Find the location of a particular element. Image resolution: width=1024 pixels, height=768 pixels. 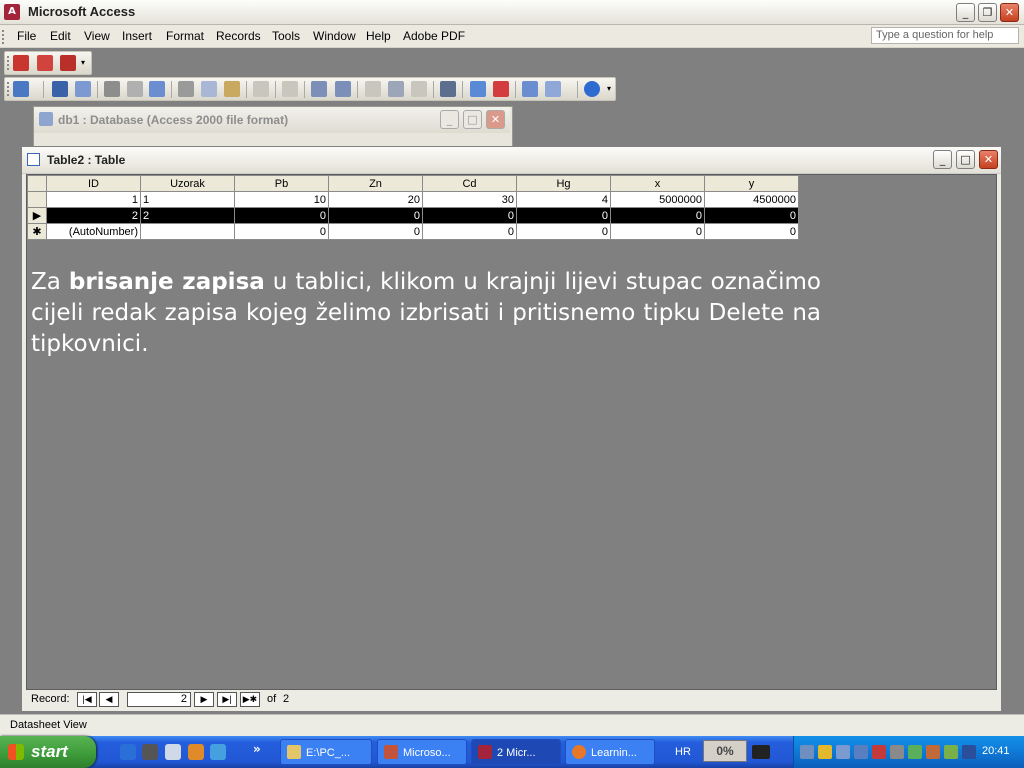

pdf-email-icon is located at coordinates (45, 63).